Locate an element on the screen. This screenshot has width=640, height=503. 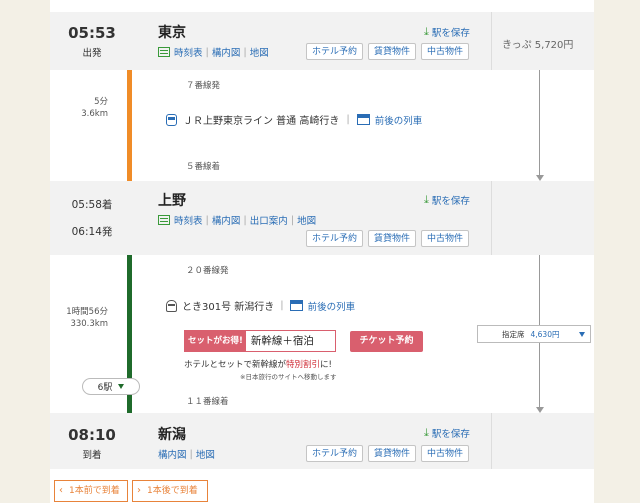
seat-class-select: 指定席 4,630円 is located at coordinates (534, 334).